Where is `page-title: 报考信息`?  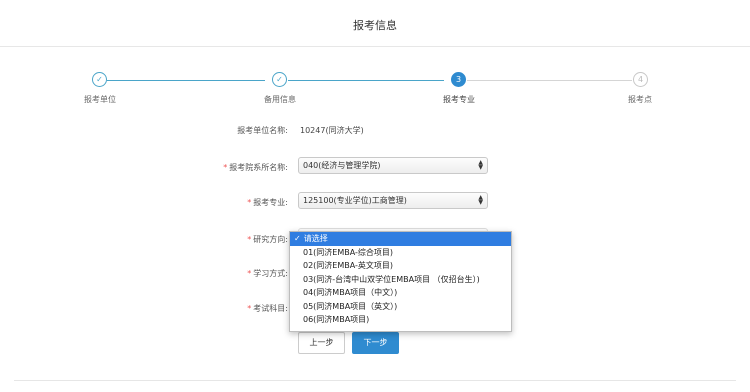
page-title: 报考信息 is located at coordinates (375, 25).